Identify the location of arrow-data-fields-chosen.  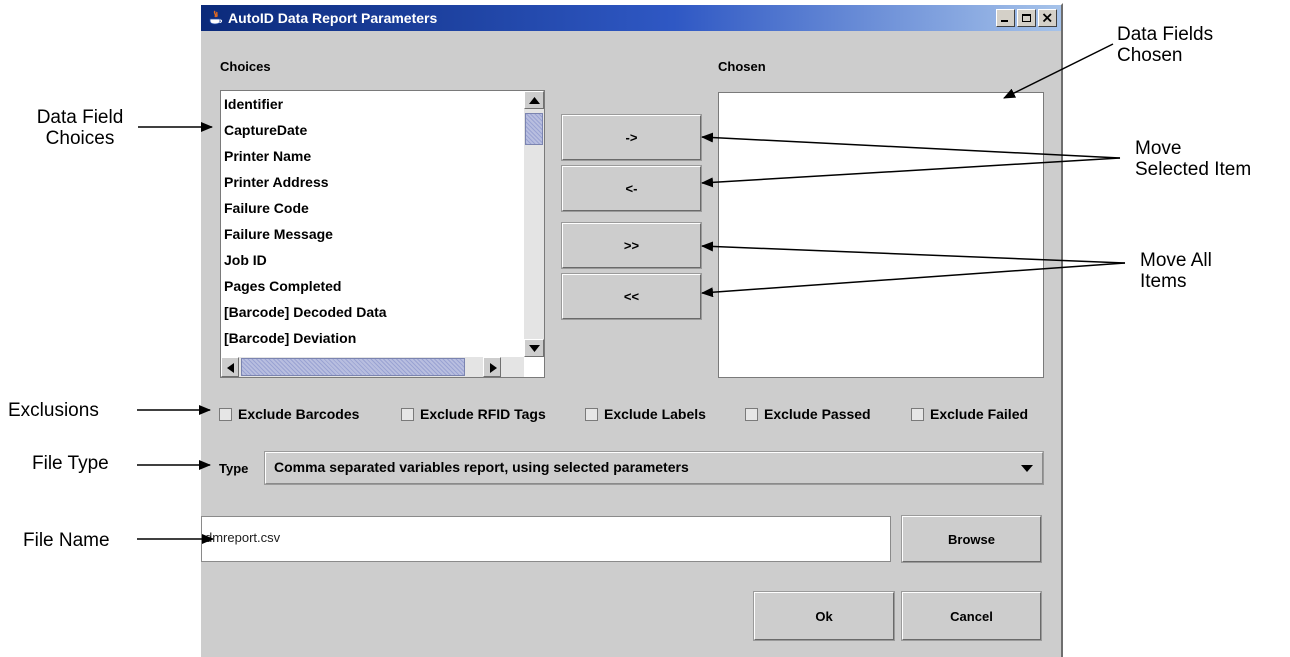
(1058, 71).